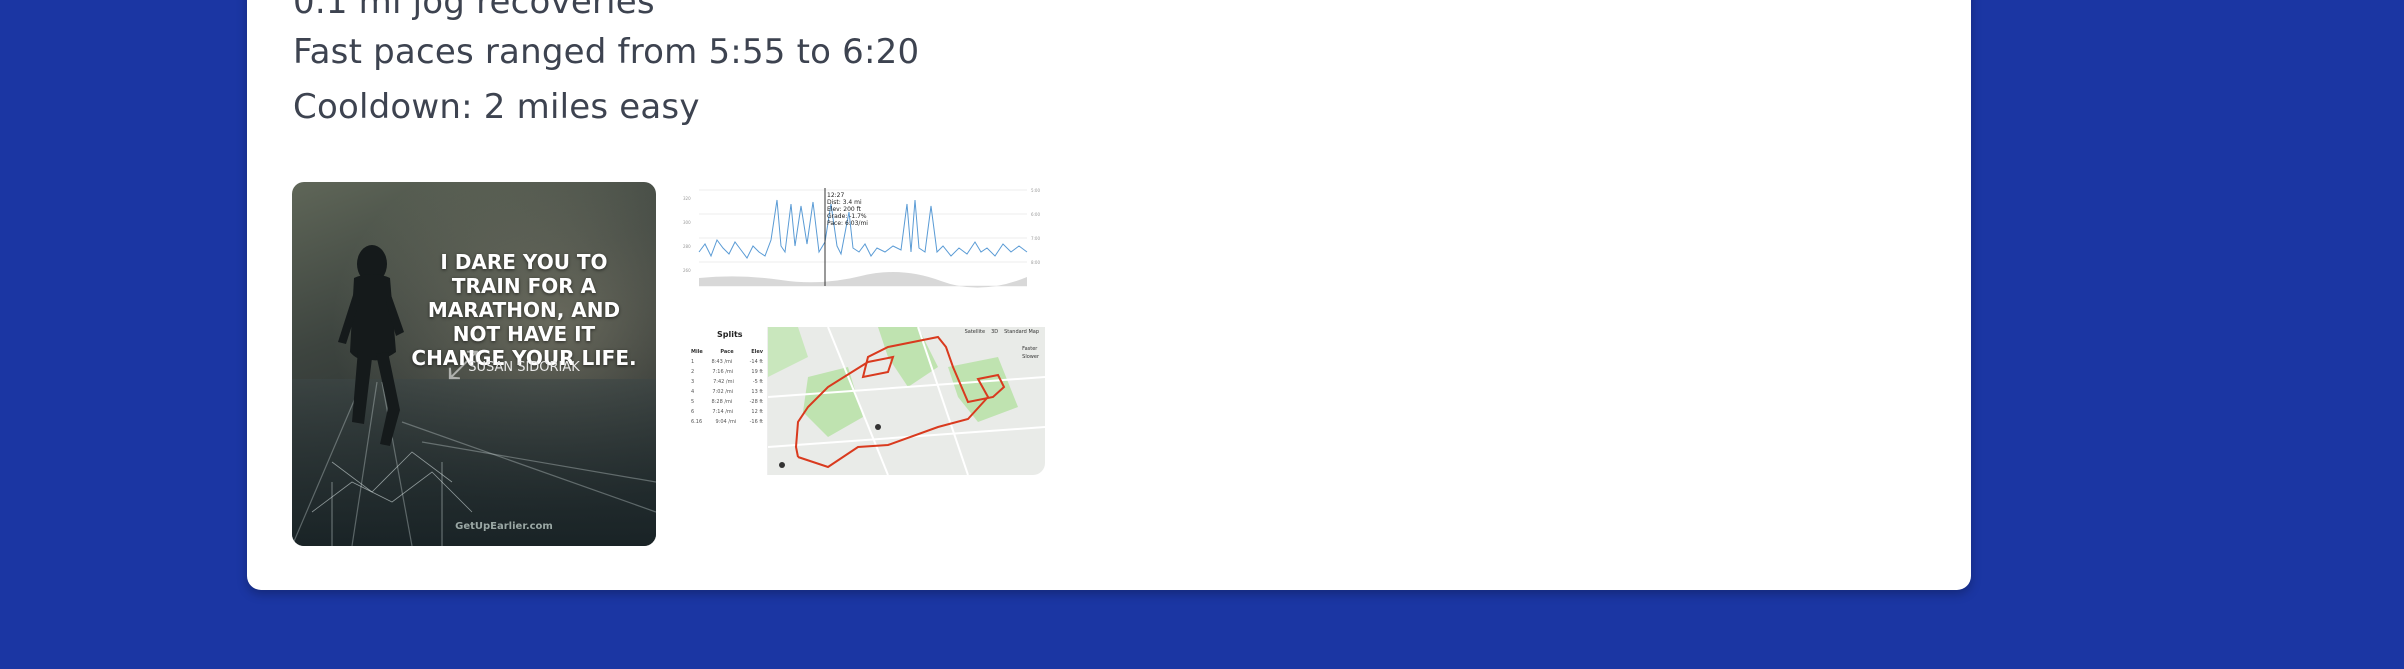 This screenshot has width=2404, height=669. What do you see at coordinates (757, 382) in the screenshot?
I see `split-elev: -5 ft` at bounding box center [757, 382].